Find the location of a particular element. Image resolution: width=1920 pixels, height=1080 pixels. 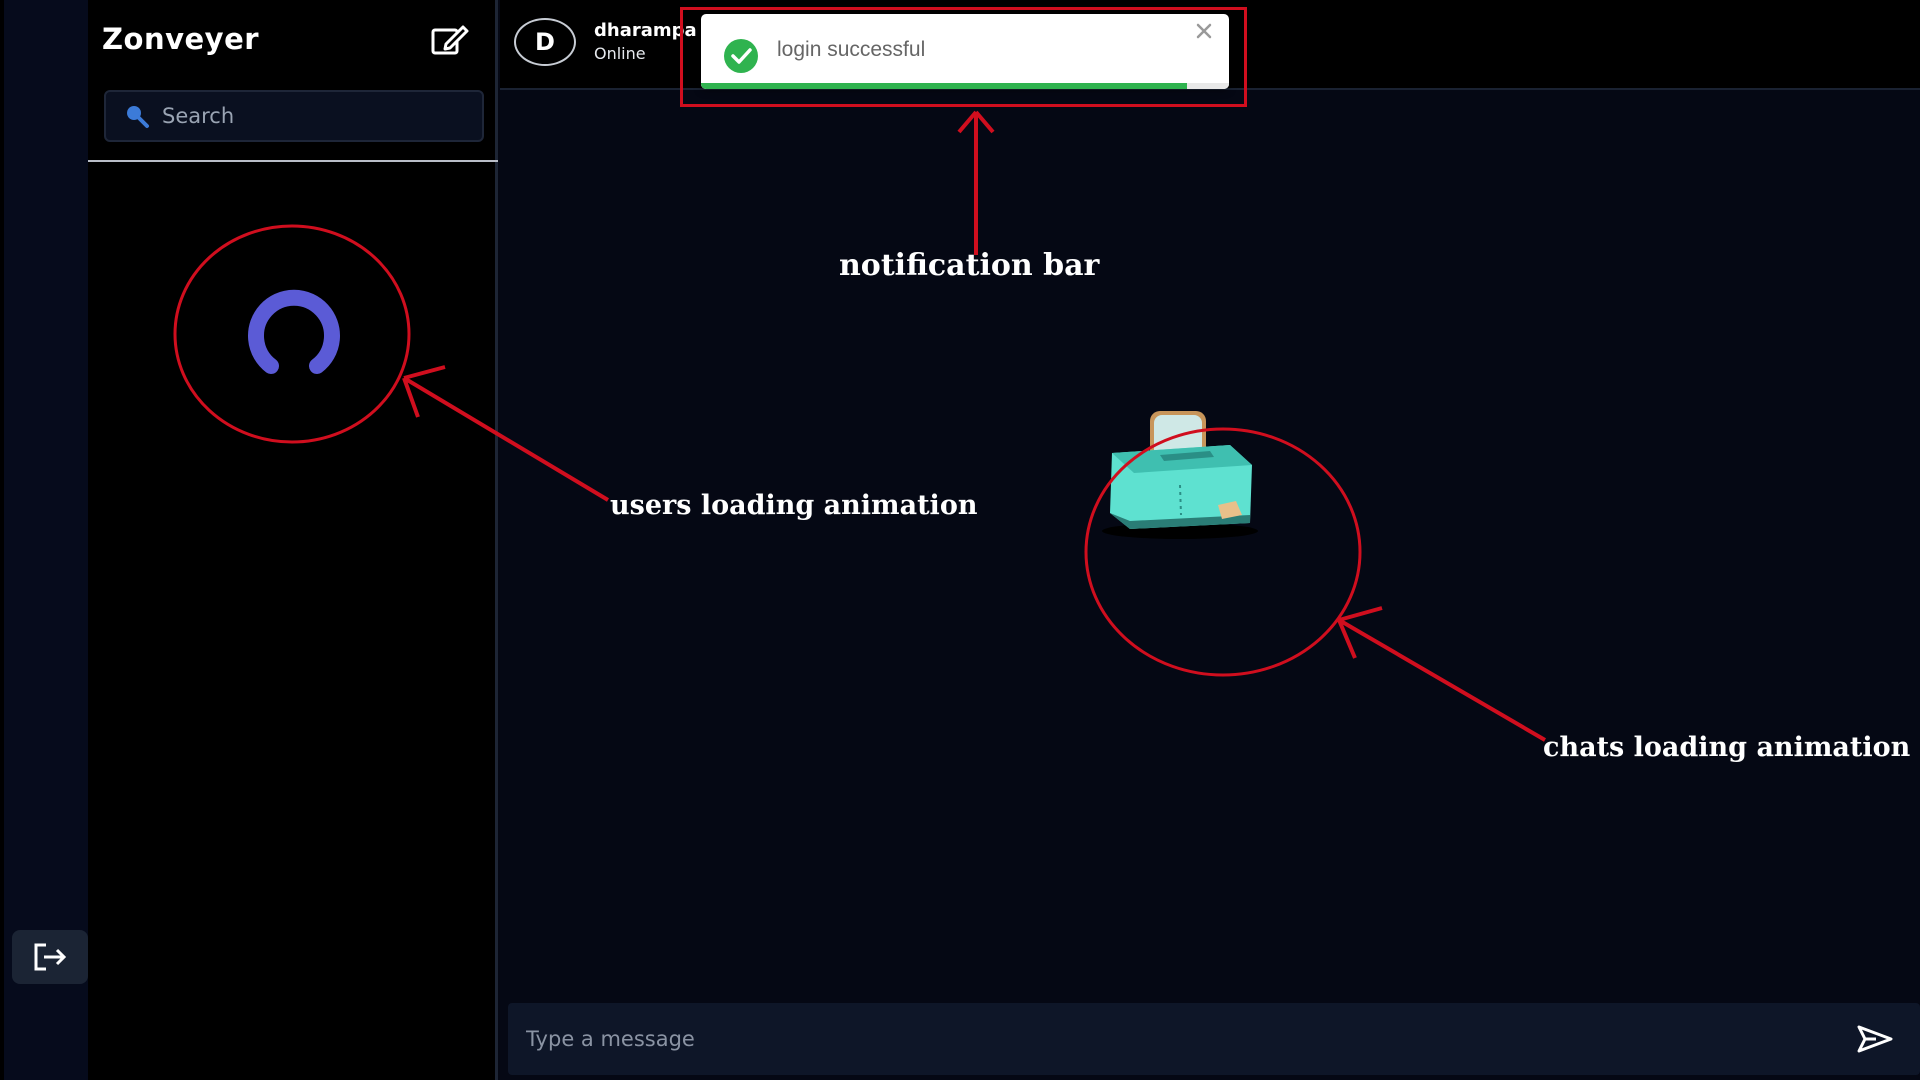

logout-button is located at coordinates (50, 957).